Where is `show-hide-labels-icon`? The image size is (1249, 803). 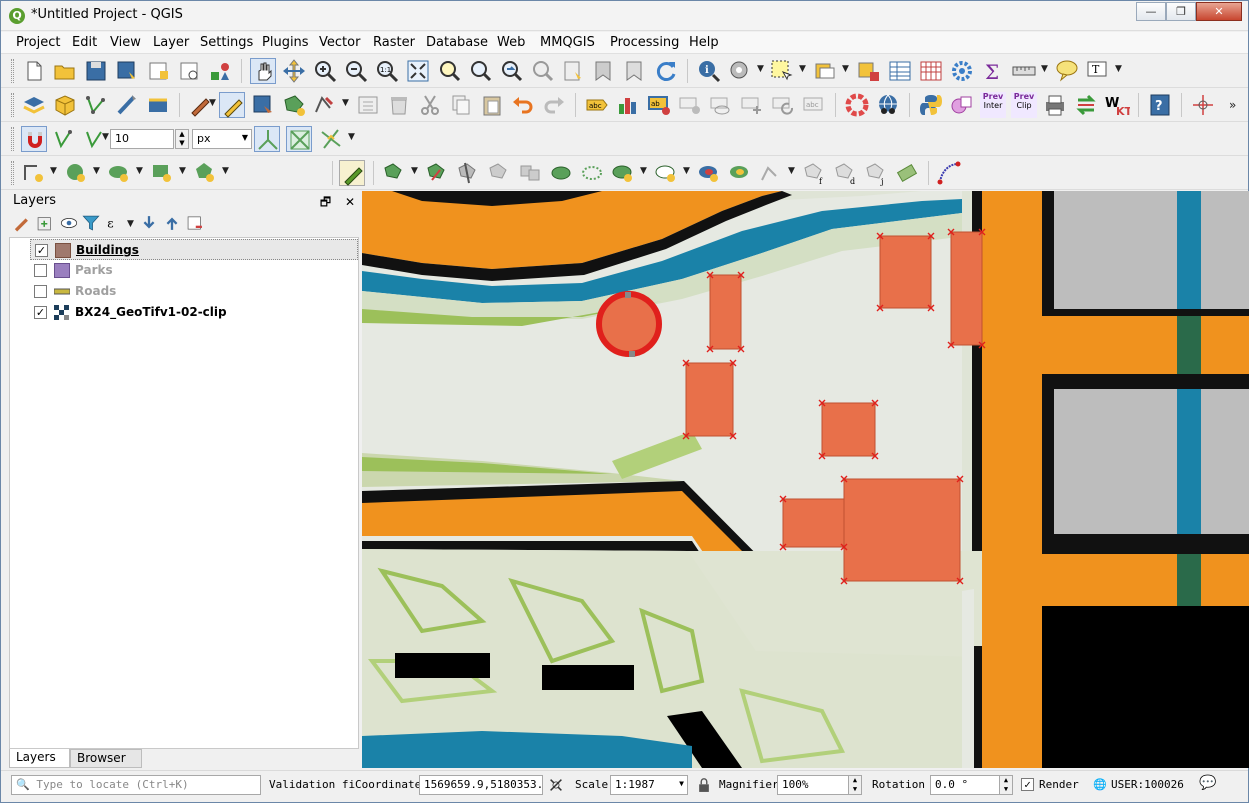 show-hide-labels-icon is located at coordinates (721, 105).